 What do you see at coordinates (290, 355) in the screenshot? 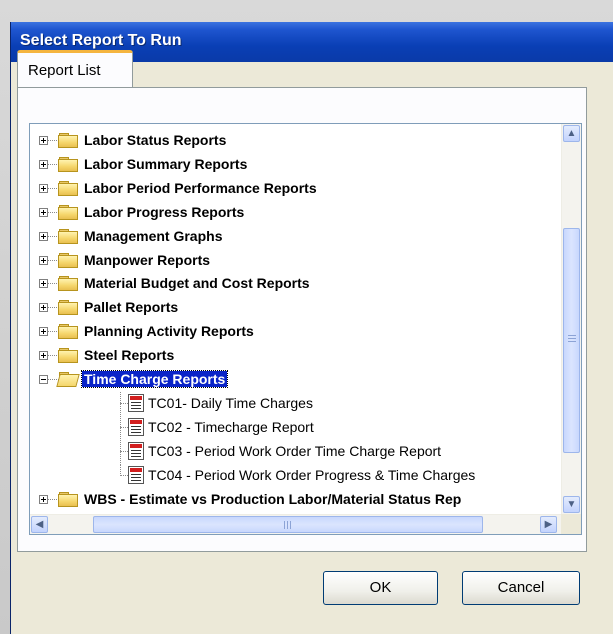
I see `tree-folder-row: Steel Reports` at bounding box center [290, 355].